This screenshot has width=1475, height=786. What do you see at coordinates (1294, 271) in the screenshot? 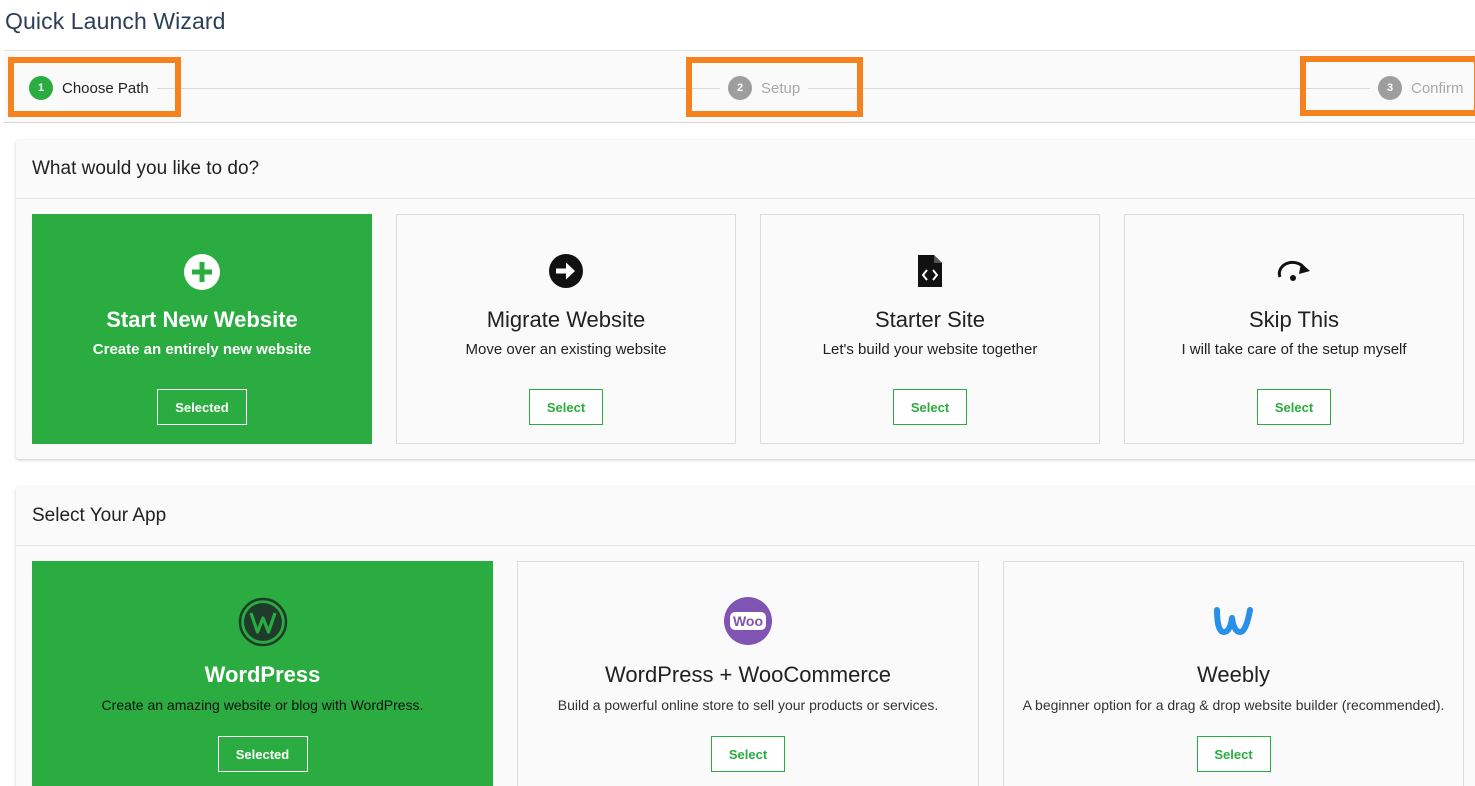
I see `redo-arrow-icon` at bounding box center [1294, 271].